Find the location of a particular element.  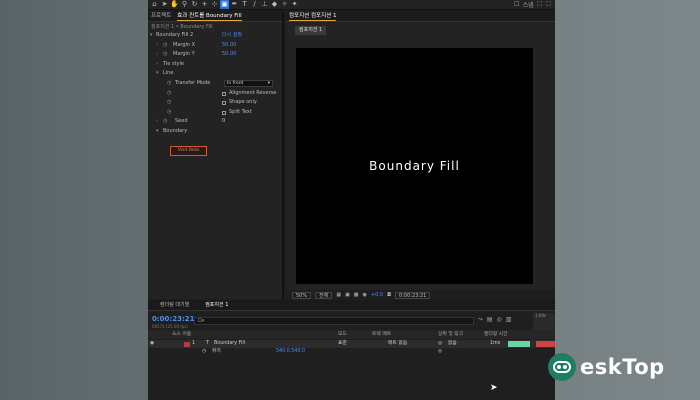

time-ruler: 1:00s is located at coordinates (544, 322).